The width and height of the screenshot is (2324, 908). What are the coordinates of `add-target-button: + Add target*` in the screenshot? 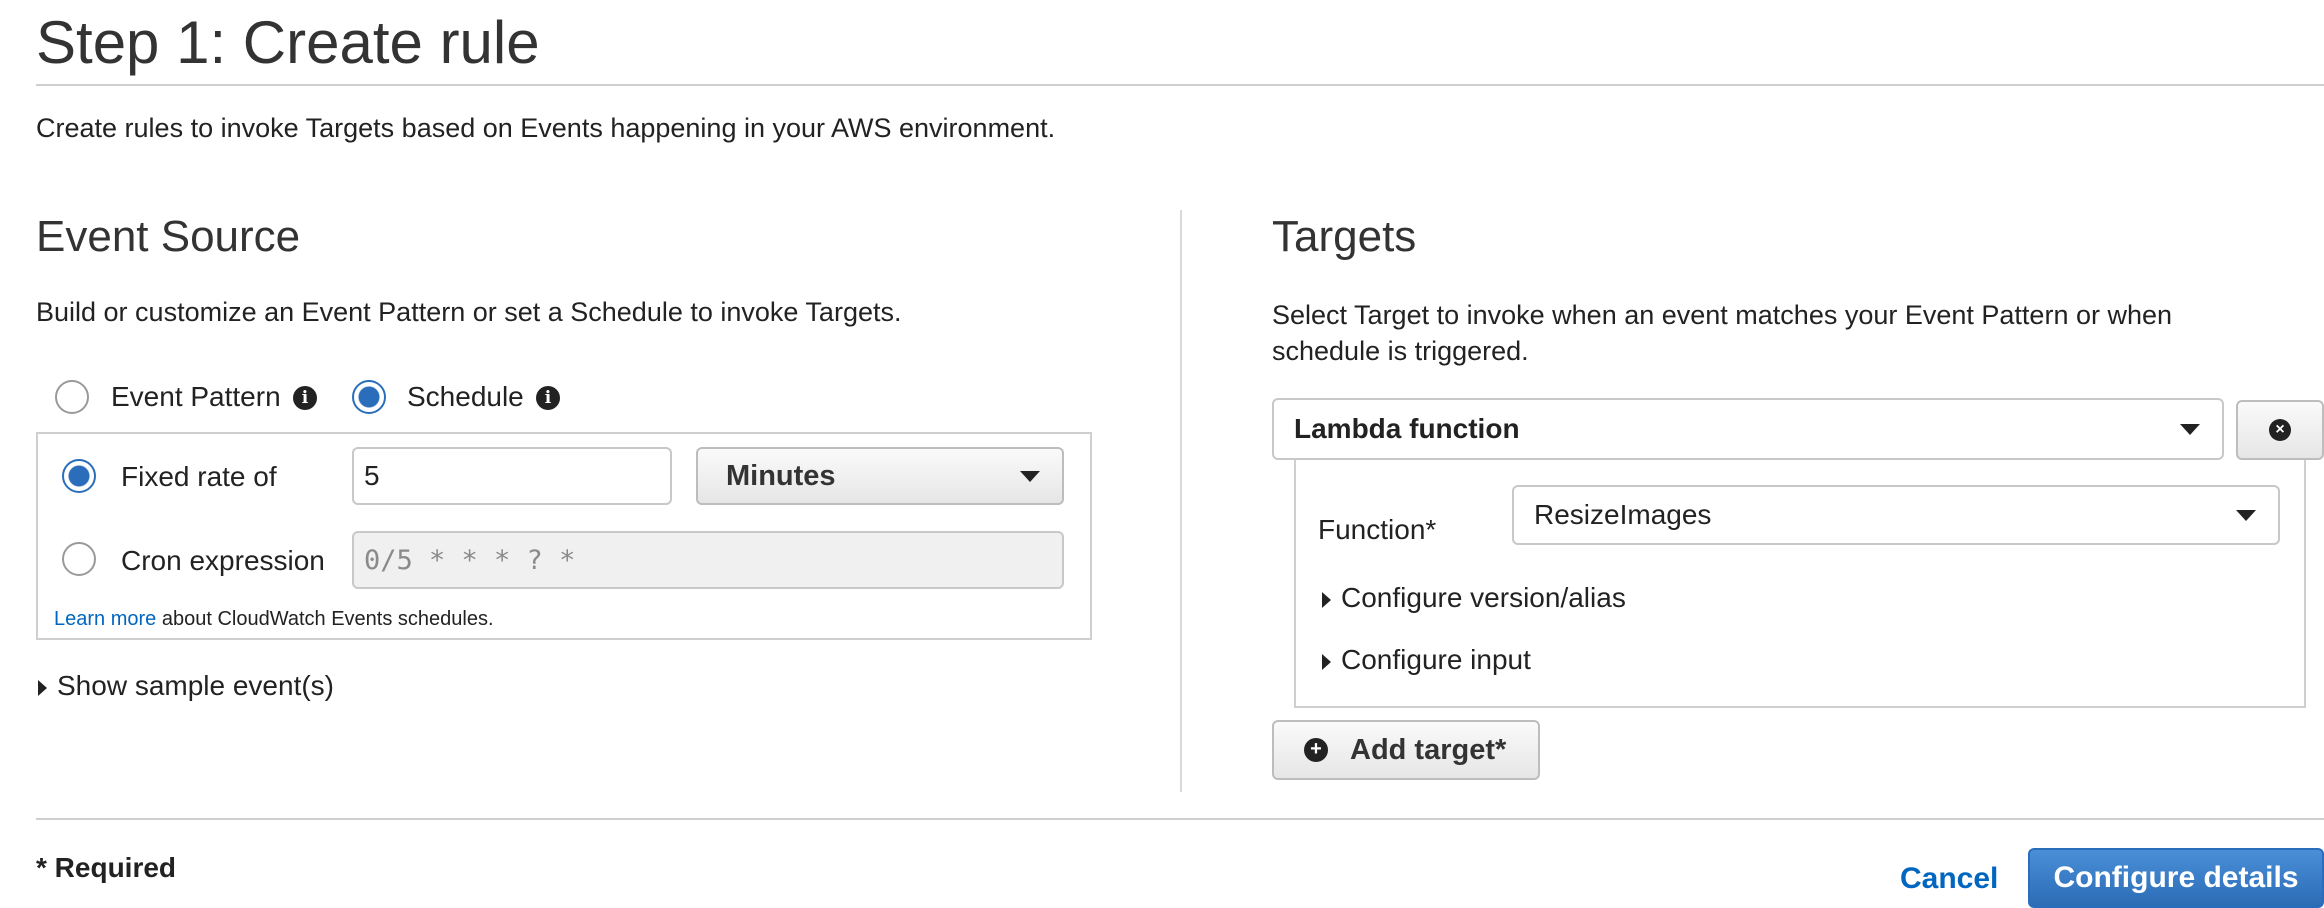 It's located at (1406, 750).